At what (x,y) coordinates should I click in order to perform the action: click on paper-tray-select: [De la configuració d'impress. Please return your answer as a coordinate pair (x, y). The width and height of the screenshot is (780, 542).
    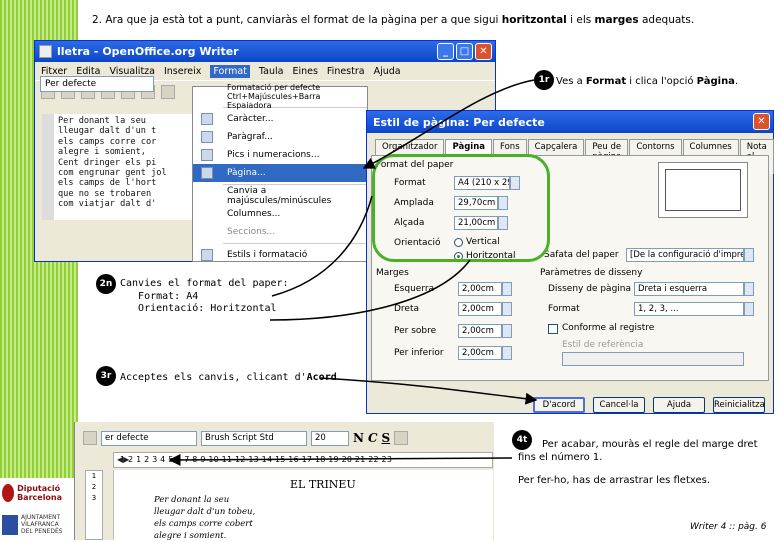
    Looking at the image, I should click on (685, 255).